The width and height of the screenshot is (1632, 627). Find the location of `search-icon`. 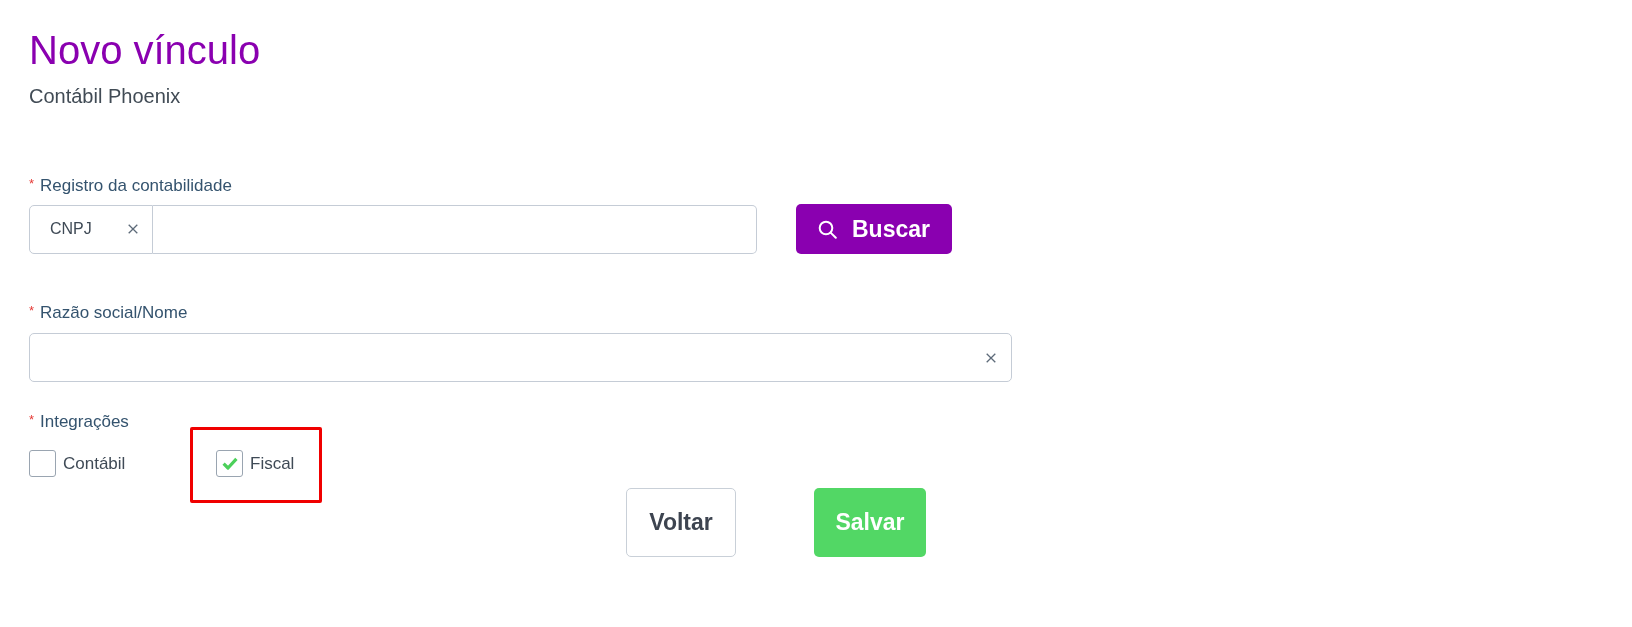

search-icon is located at coordinates (827, 229).